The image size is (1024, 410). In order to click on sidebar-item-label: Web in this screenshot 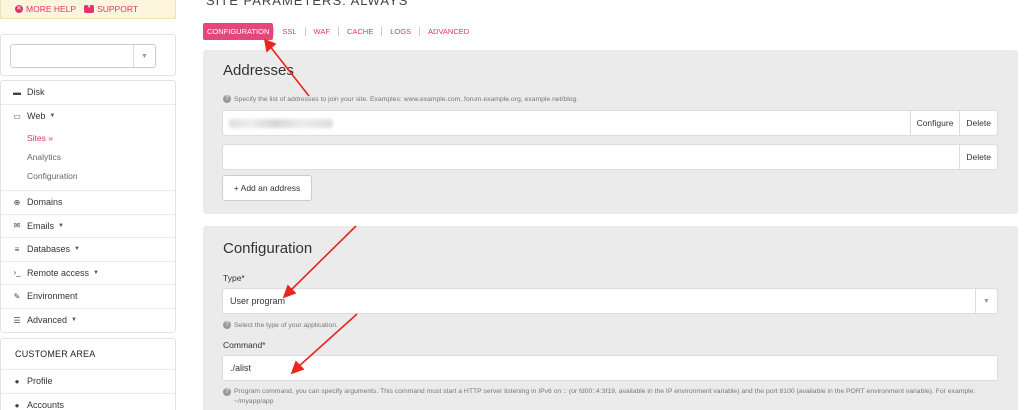, I will do `click(36, 116)`.